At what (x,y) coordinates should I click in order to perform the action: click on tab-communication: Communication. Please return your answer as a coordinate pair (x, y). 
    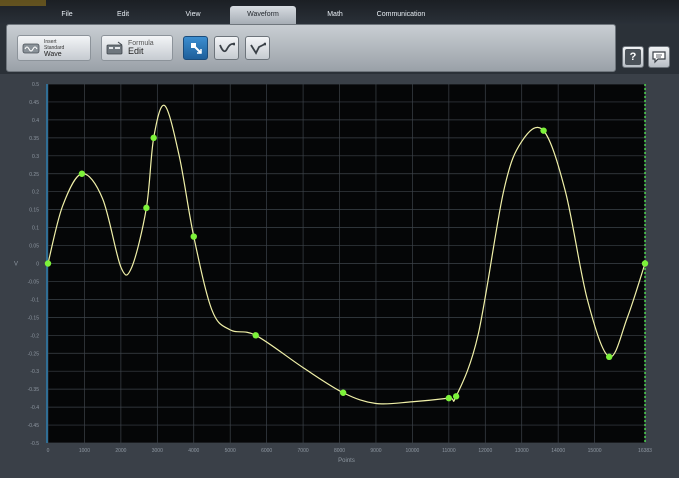
    Looking at the image, I should click on (401, 15).